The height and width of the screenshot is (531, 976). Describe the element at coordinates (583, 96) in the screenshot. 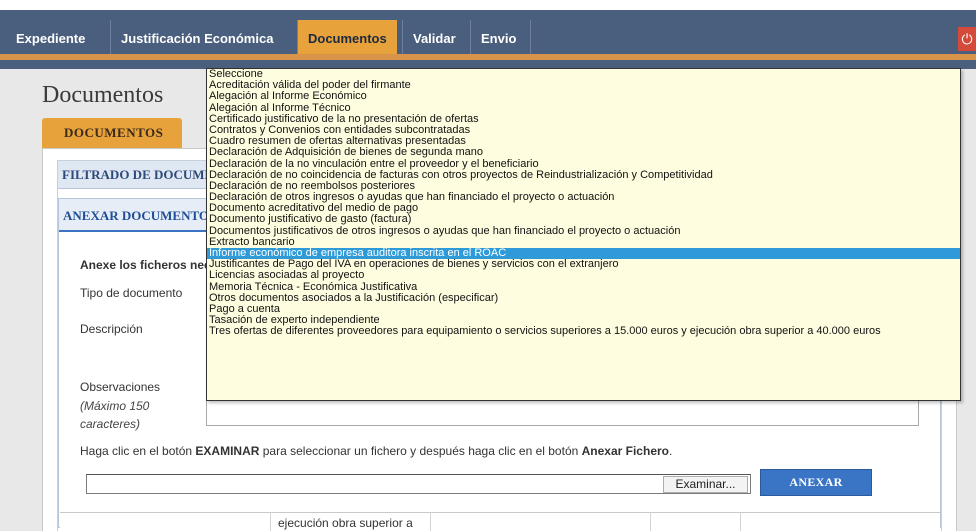

I see `dropdown-option: Alegación al Informe Económico` at that location.